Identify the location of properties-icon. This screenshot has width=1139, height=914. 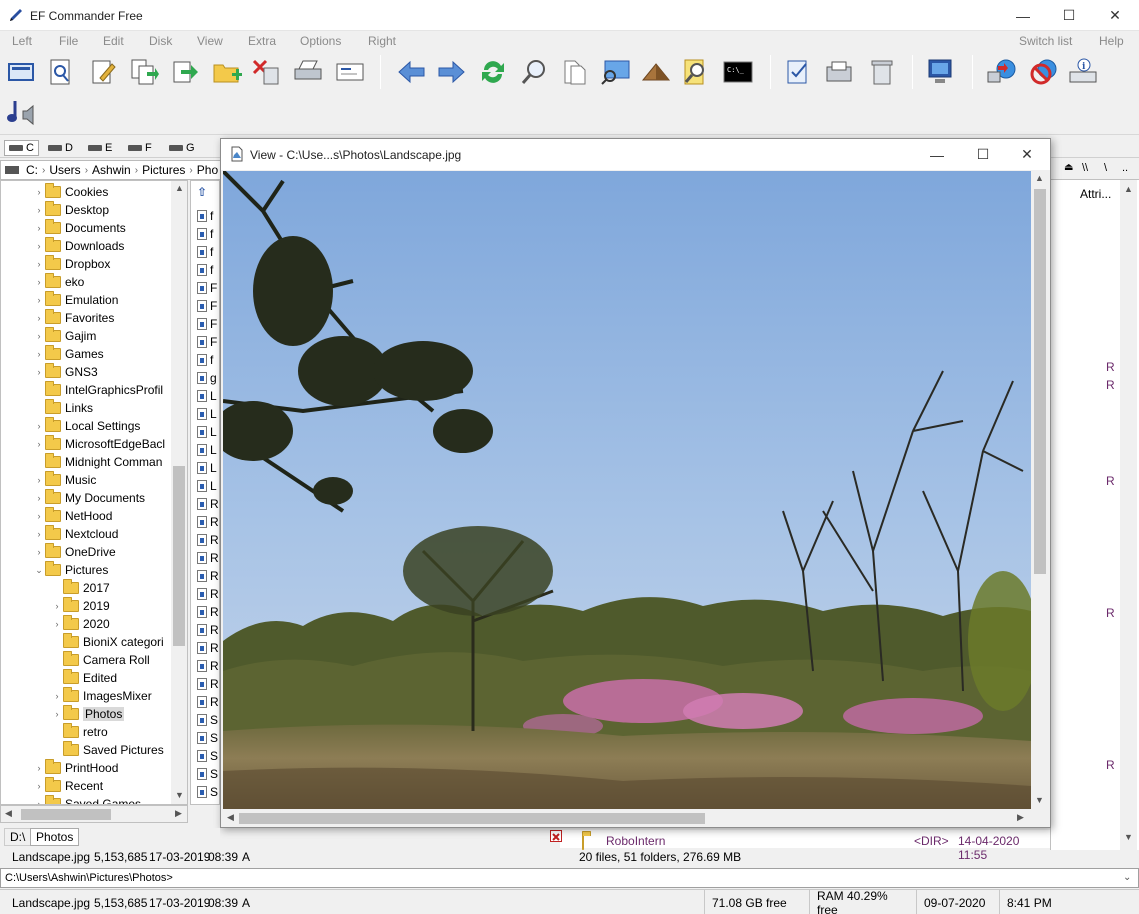
(350, 72).